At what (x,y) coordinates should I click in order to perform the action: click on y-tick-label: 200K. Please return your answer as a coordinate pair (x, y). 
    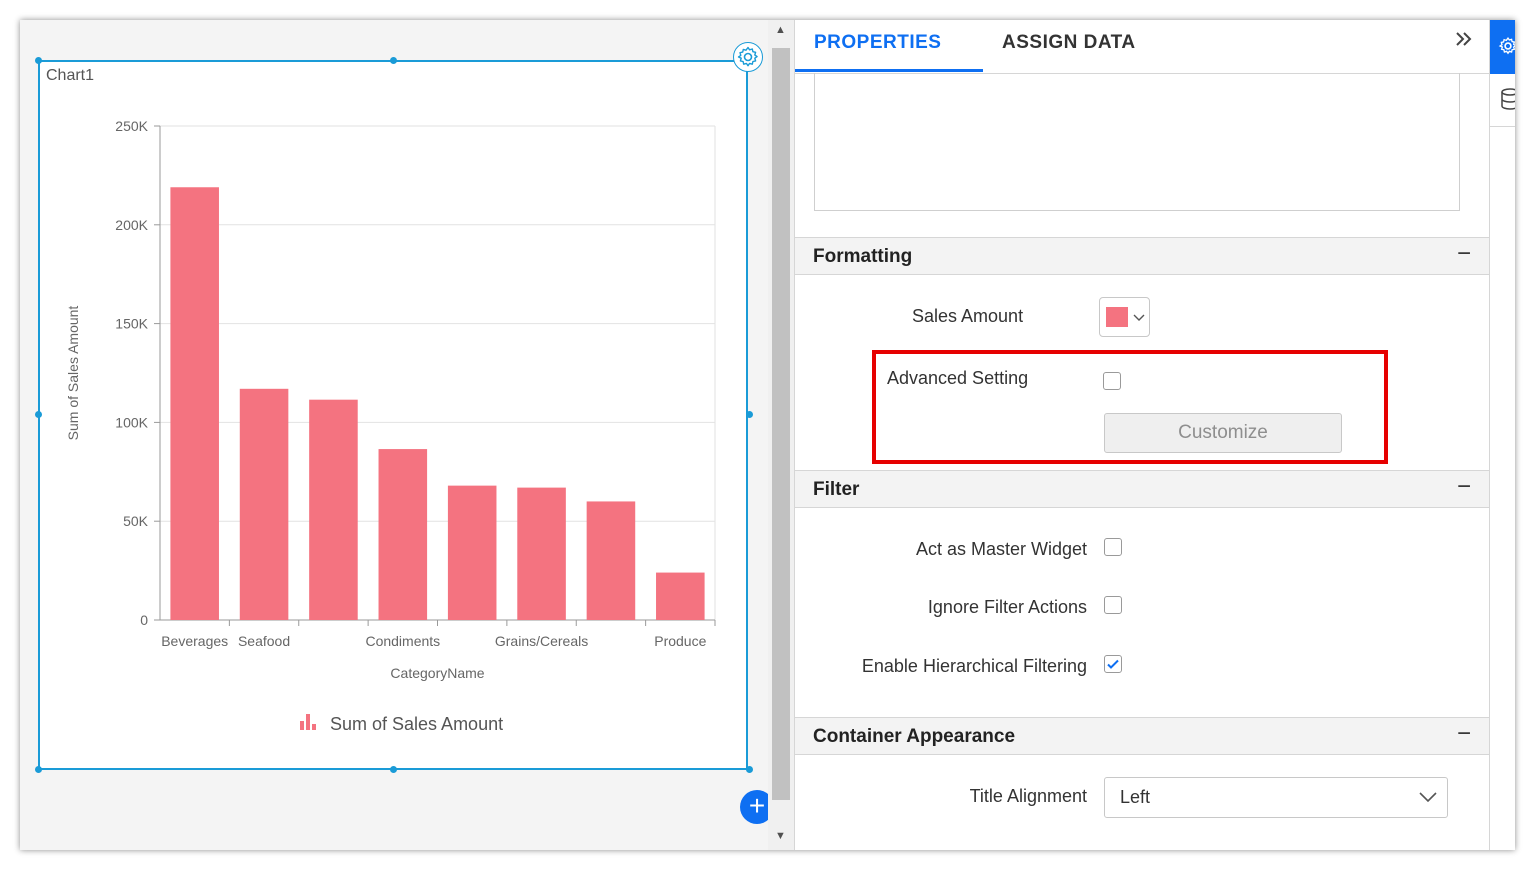
    Looking at the image, I should click on (131, 225).